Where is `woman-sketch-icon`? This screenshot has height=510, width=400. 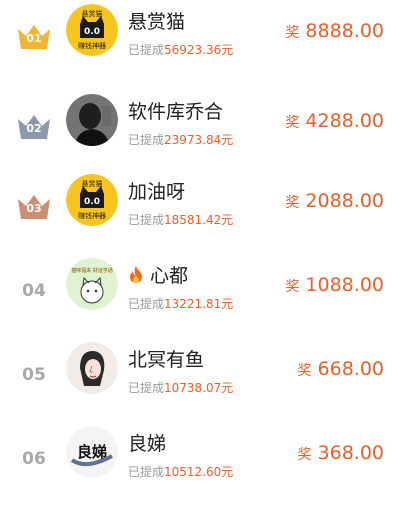
woman-sketch-icon is located at coordinates (92, 368).